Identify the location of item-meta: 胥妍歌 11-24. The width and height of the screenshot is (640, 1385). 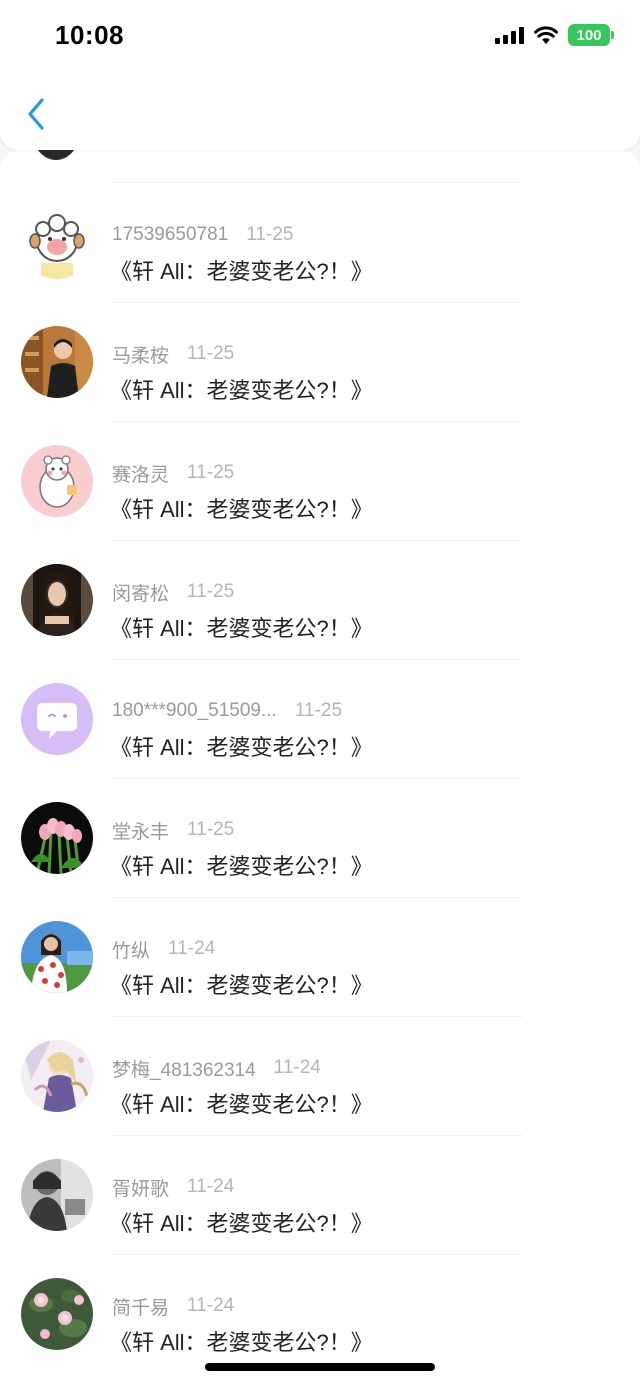
(173, 1187).